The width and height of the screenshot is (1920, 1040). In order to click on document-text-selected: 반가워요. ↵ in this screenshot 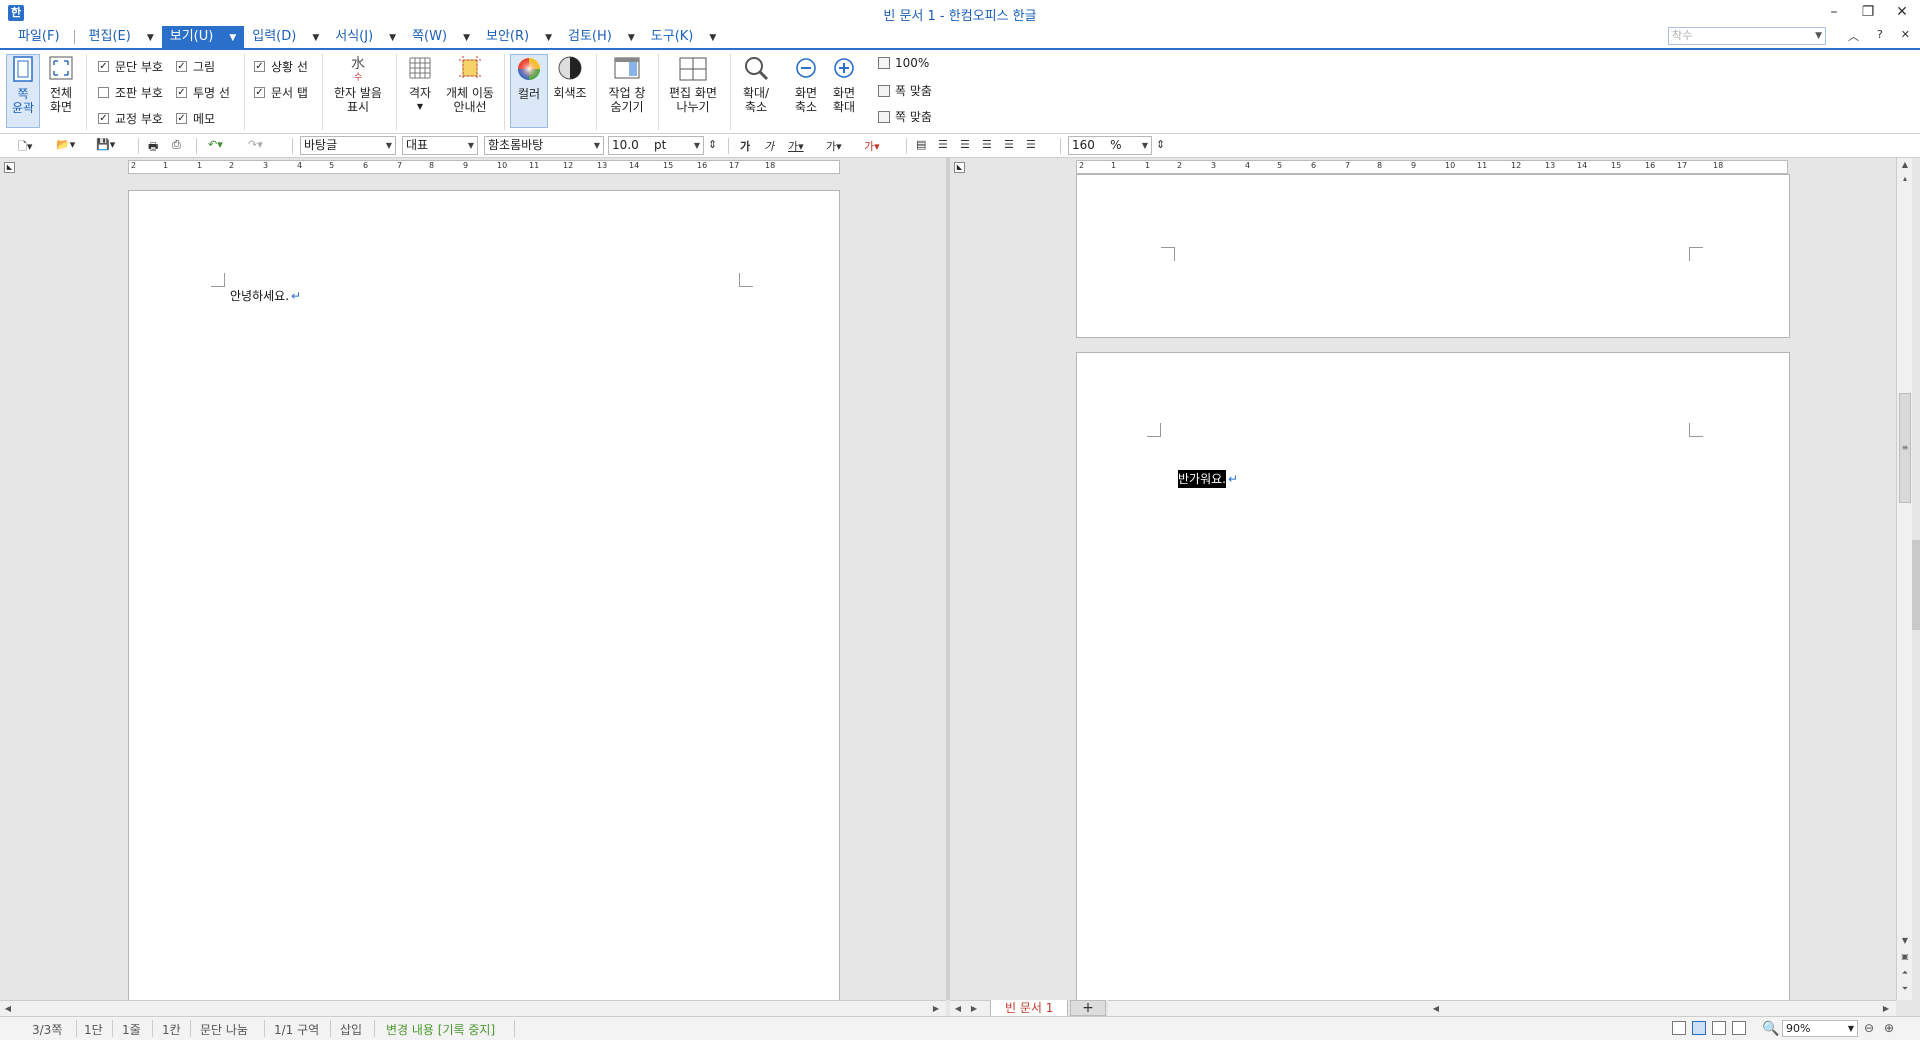, I will do `click(1208, 479)`.